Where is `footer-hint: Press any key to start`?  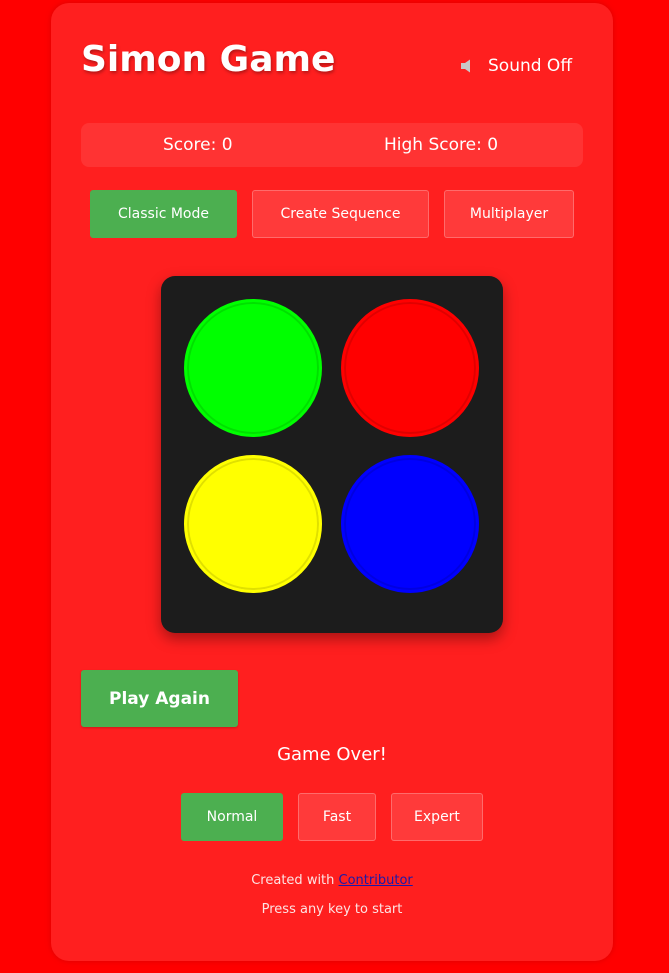
footer-hint: Press any key to start is located at coordinates (332, 909).